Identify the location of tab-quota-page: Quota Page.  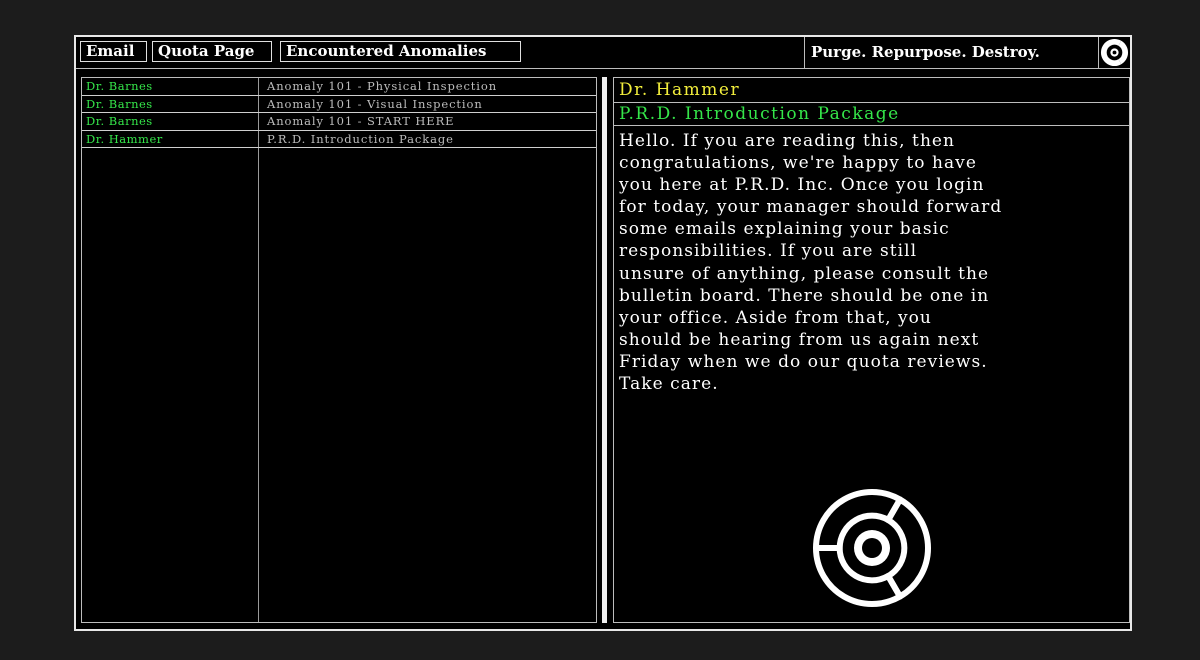
(212, 51).